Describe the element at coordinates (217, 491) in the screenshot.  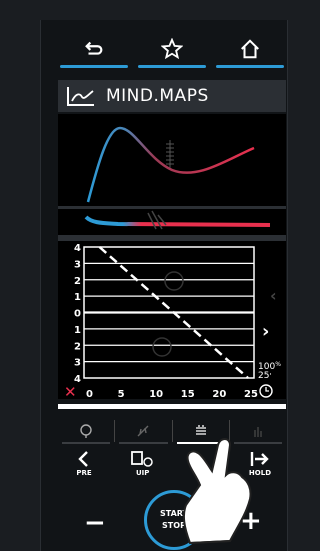
I see `pointing-hand-icon` at that location.